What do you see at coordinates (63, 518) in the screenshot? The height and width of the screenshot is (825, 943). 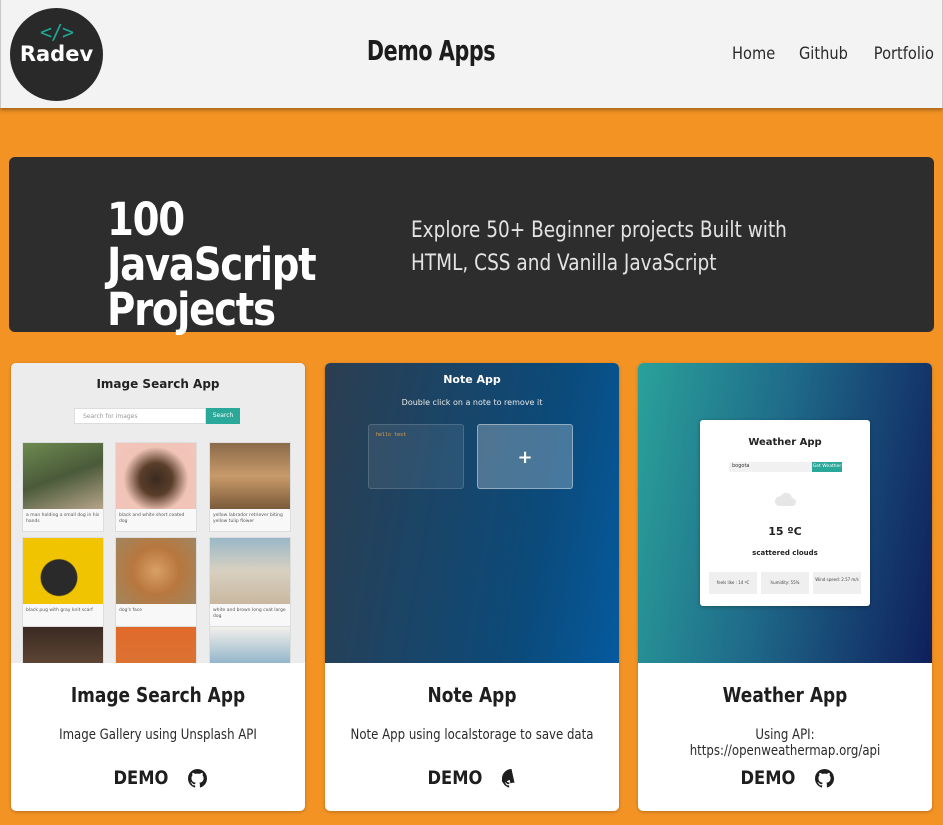 I see `thumb-caption: a man holding a small dog in his hands` at bounding box center [63, 518].